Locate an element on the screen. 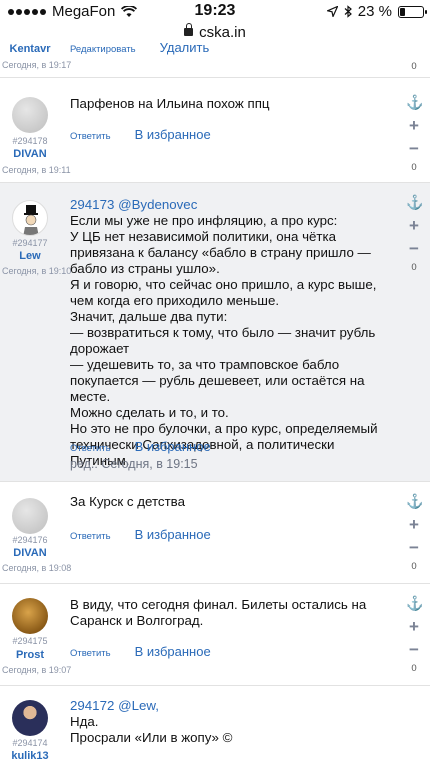 This screenshot has height=764, width=430. battery-percent: 23 % is located at coordinates (374, 11).